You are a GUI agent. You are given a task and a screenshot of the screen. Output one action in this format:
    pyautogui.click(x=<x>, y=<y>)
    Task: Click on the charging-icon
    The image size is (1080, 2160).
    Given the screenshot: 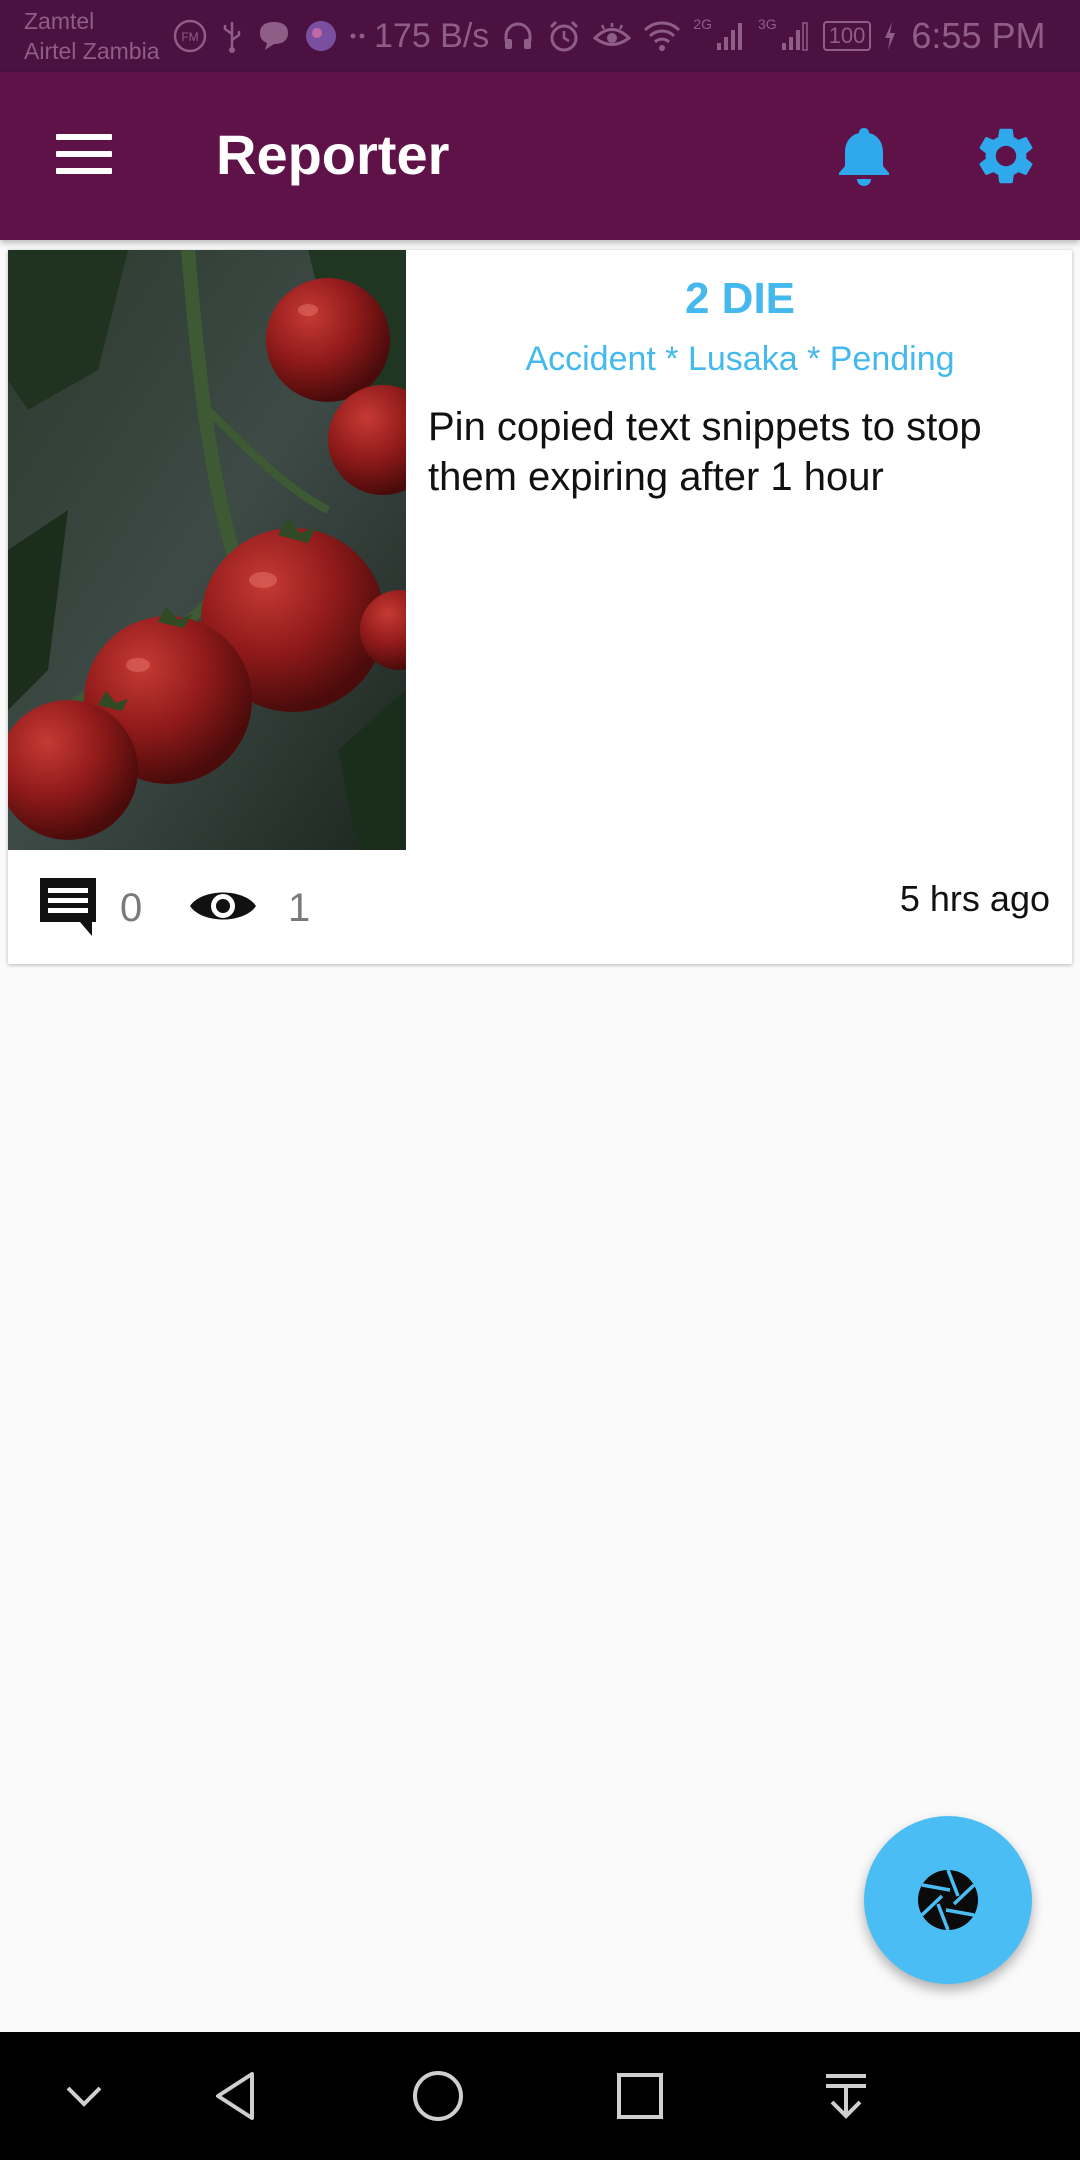 What is the action you would take?
    pyautogui.click(x=890, y=36)
    